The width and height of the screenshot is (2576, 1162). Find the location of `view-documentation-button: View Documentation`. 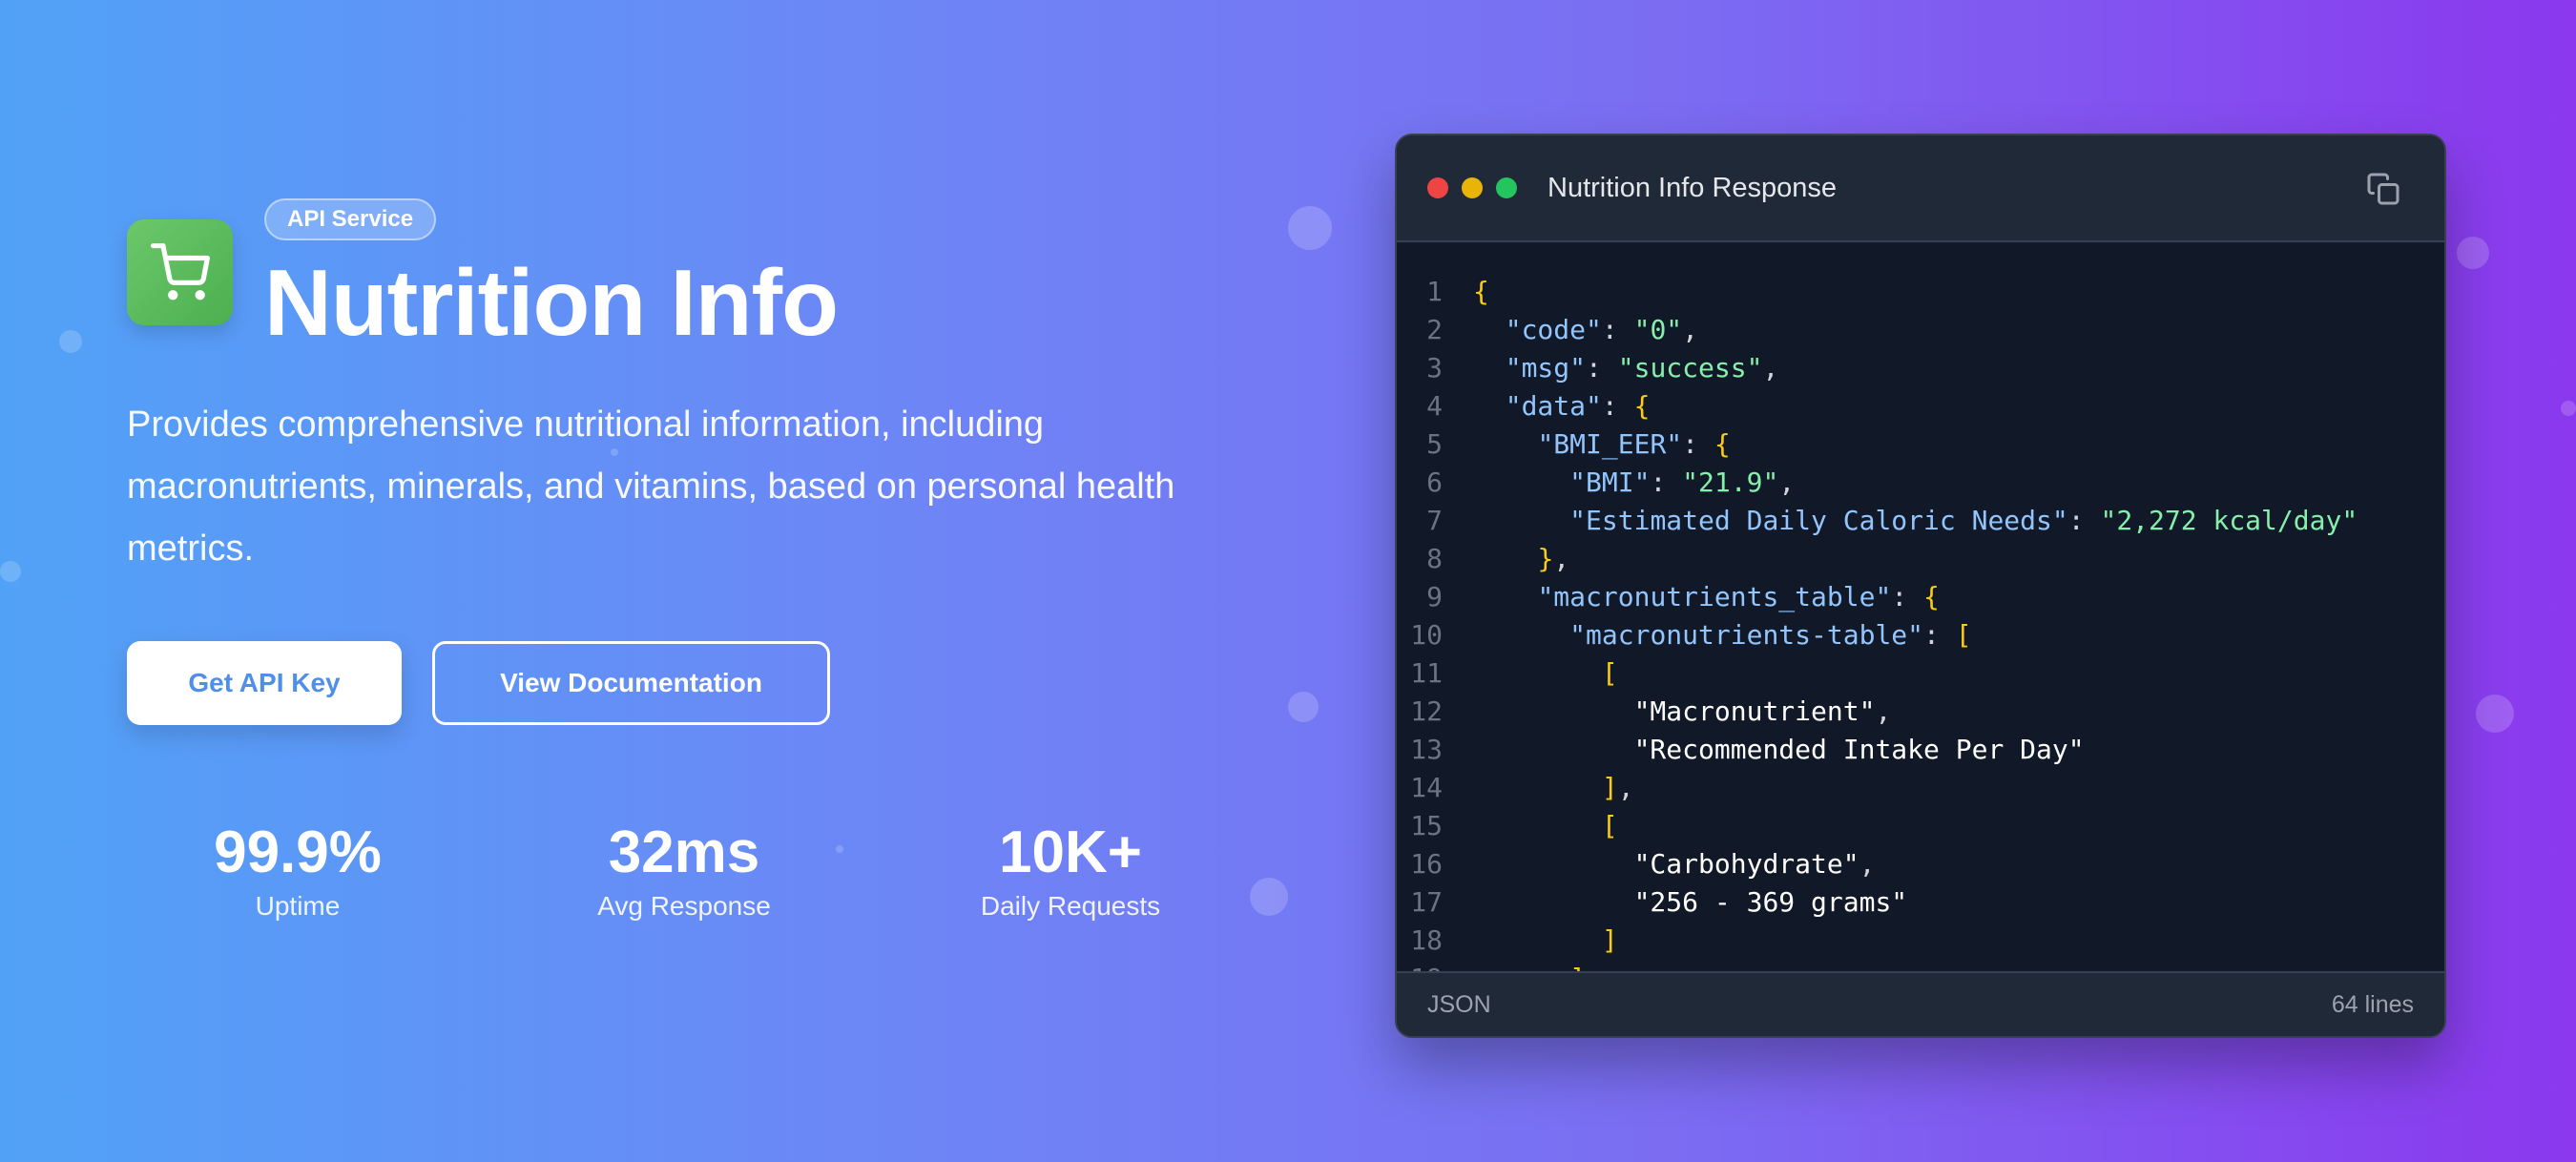

view-documentation-button: View Documentation is located at coordinates (631, 683).